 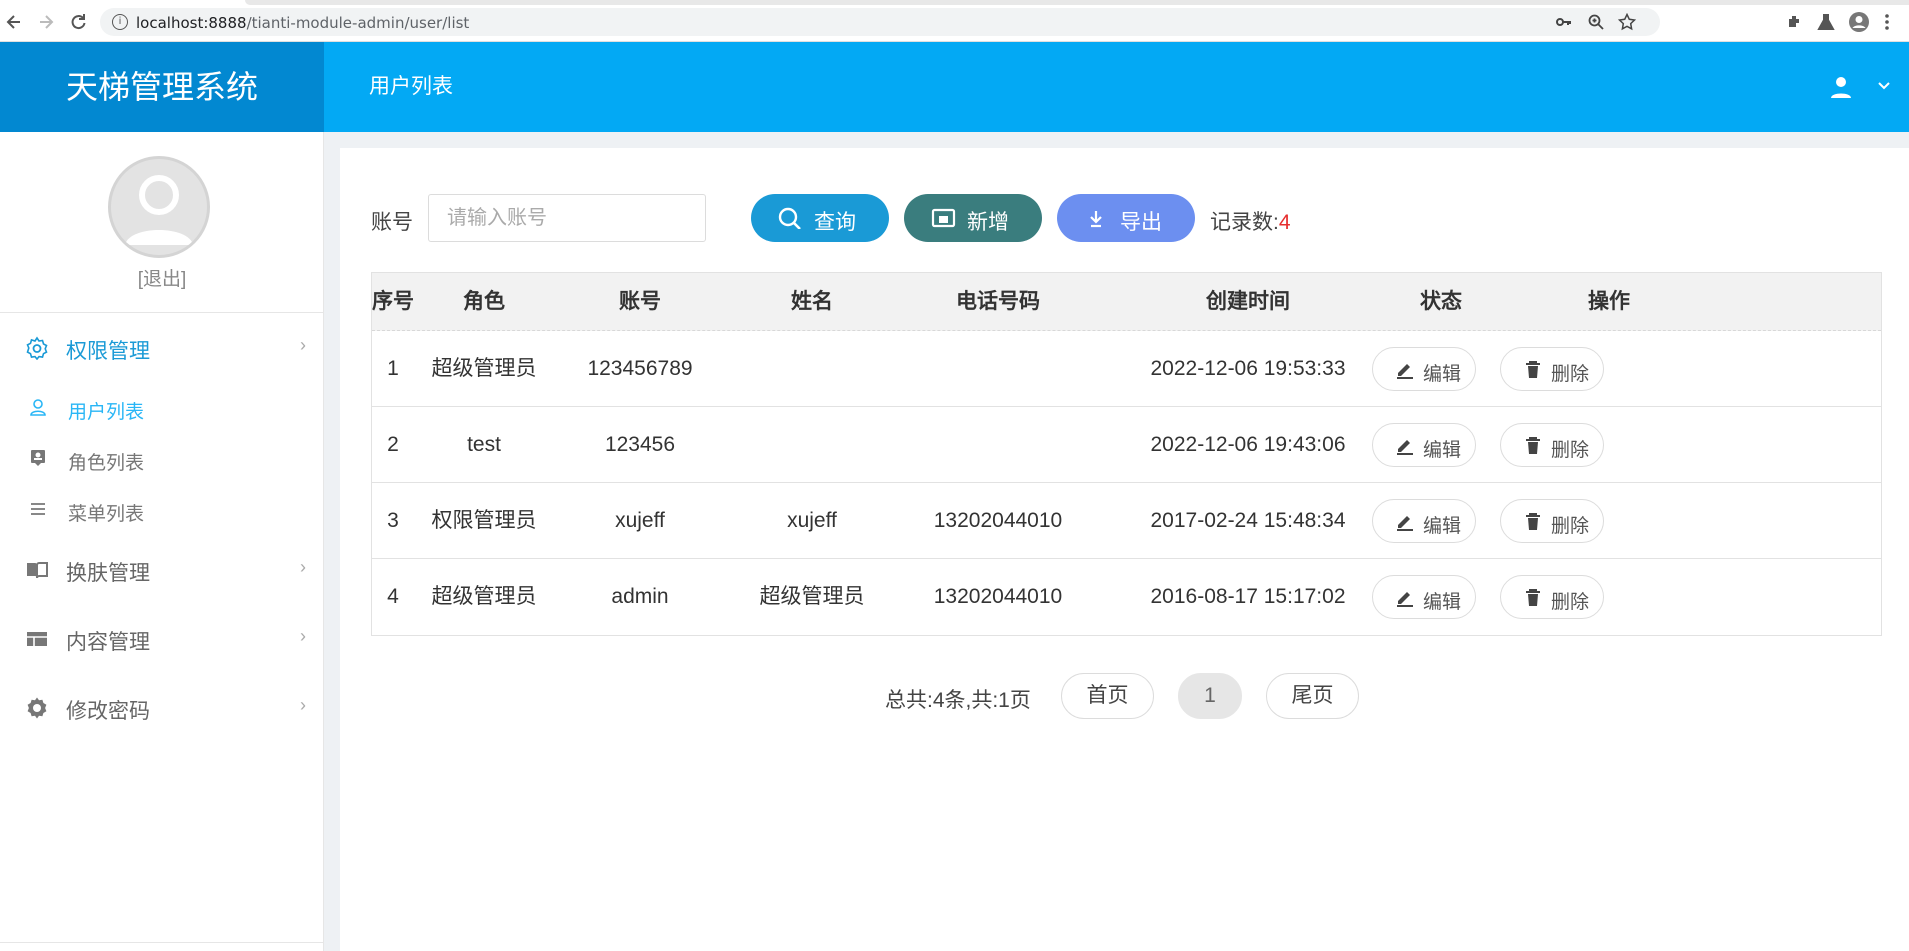 What do you see at coordinates (108, 351) in the screenshot?
I see `sidebar-item-label: 权限管理` at bounding box center [108, 351].